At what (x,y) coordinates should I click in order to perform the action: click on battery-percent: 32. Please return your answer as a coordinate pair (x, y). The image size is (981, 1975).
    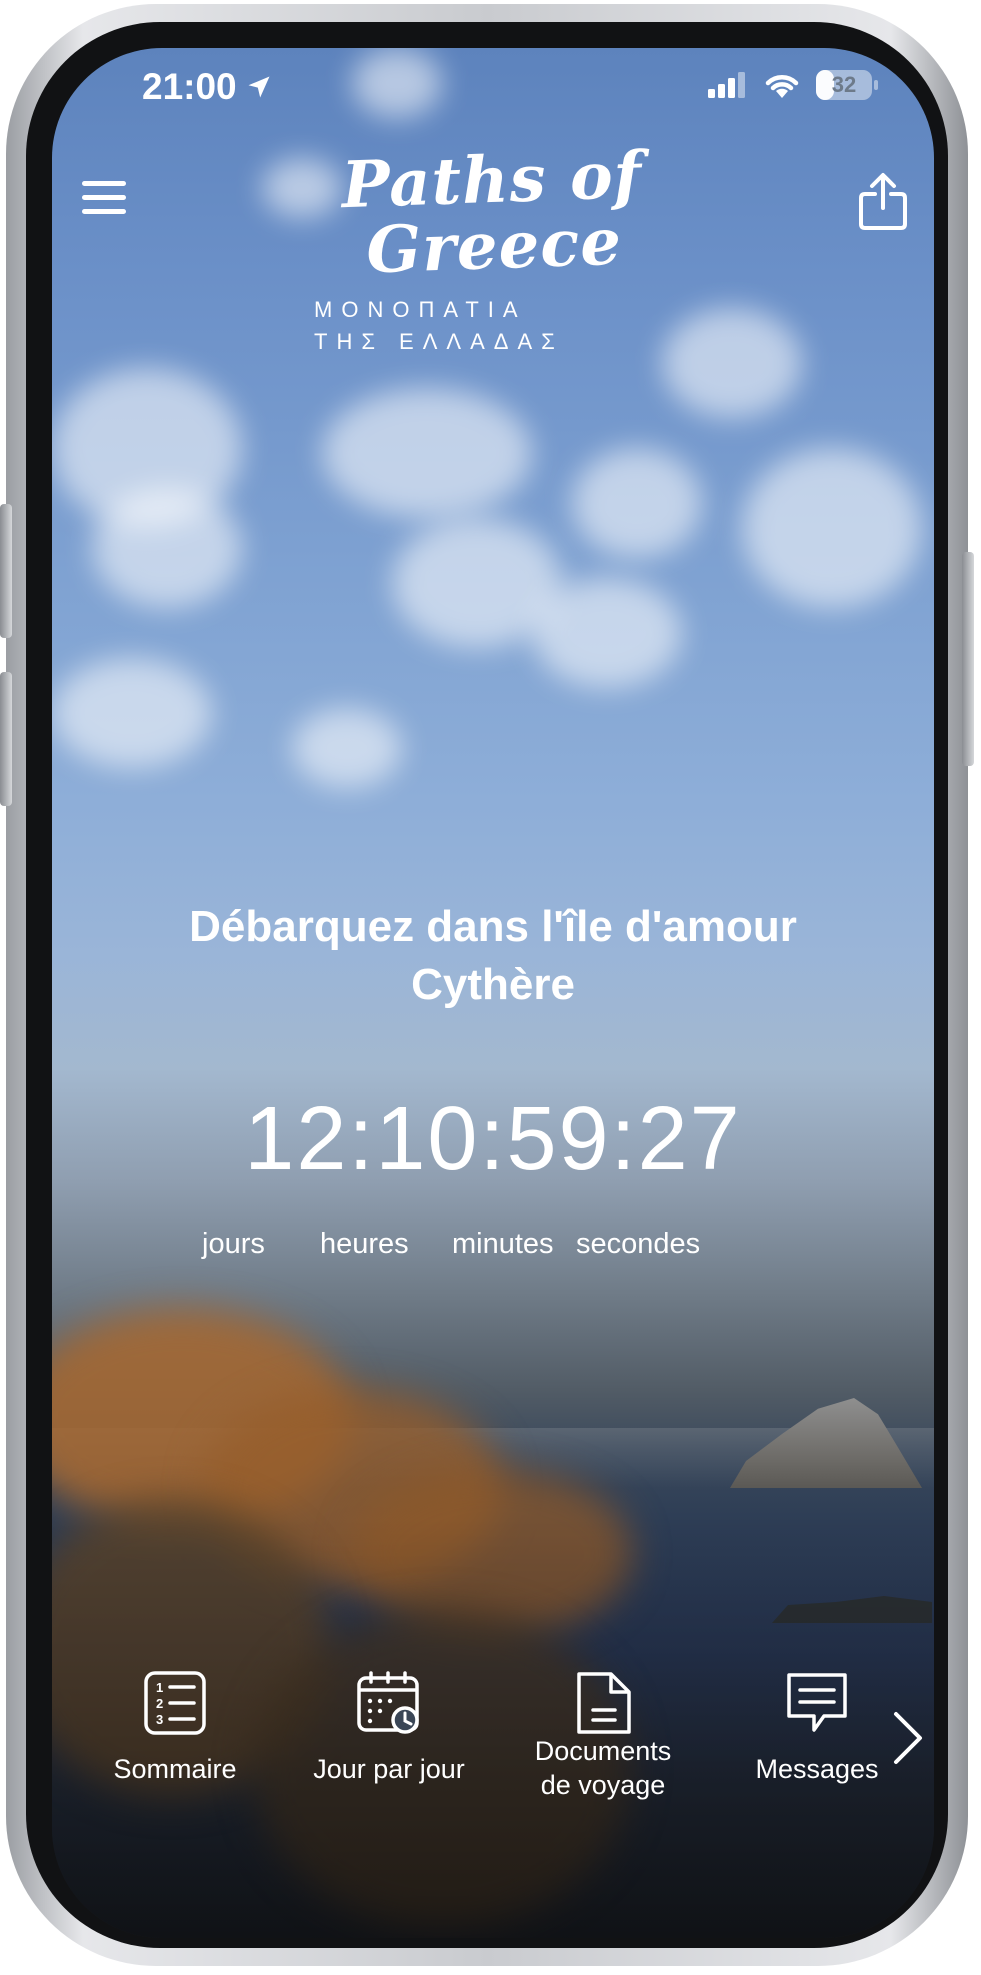
    Looking at the image, I should click on (844, 84).